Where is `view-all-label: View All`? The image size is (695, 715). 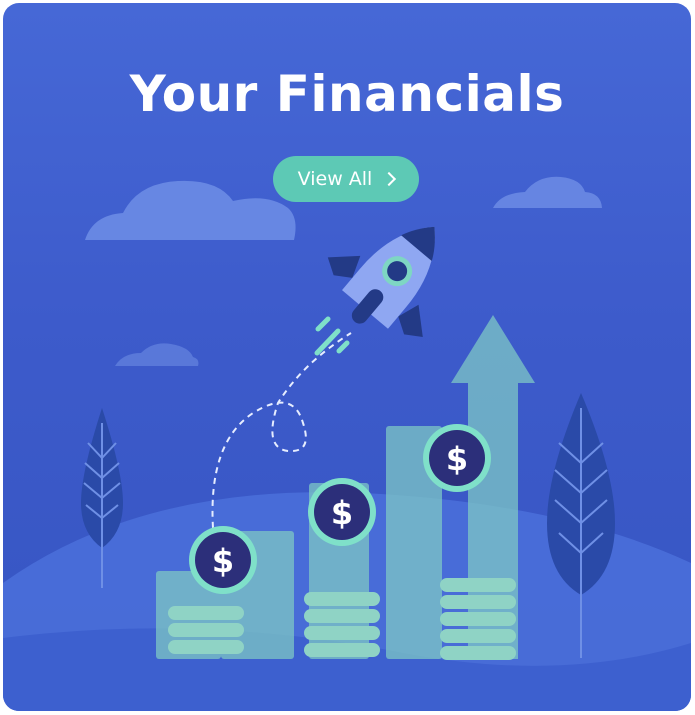 view-all-label: View All is located at coordinates (335, 179).